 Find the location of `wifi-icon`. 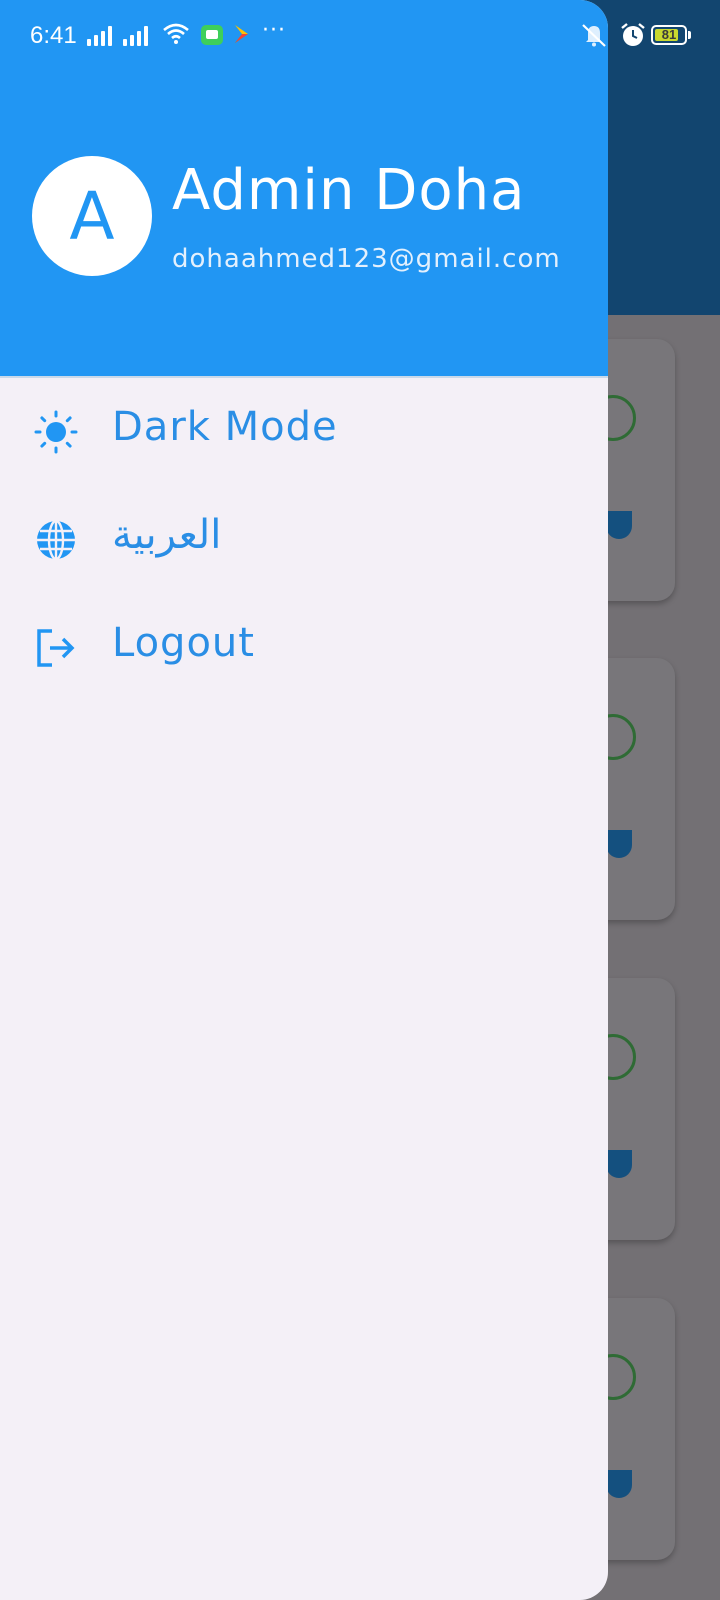

wifi-icon is located at coordinates (176, 33).